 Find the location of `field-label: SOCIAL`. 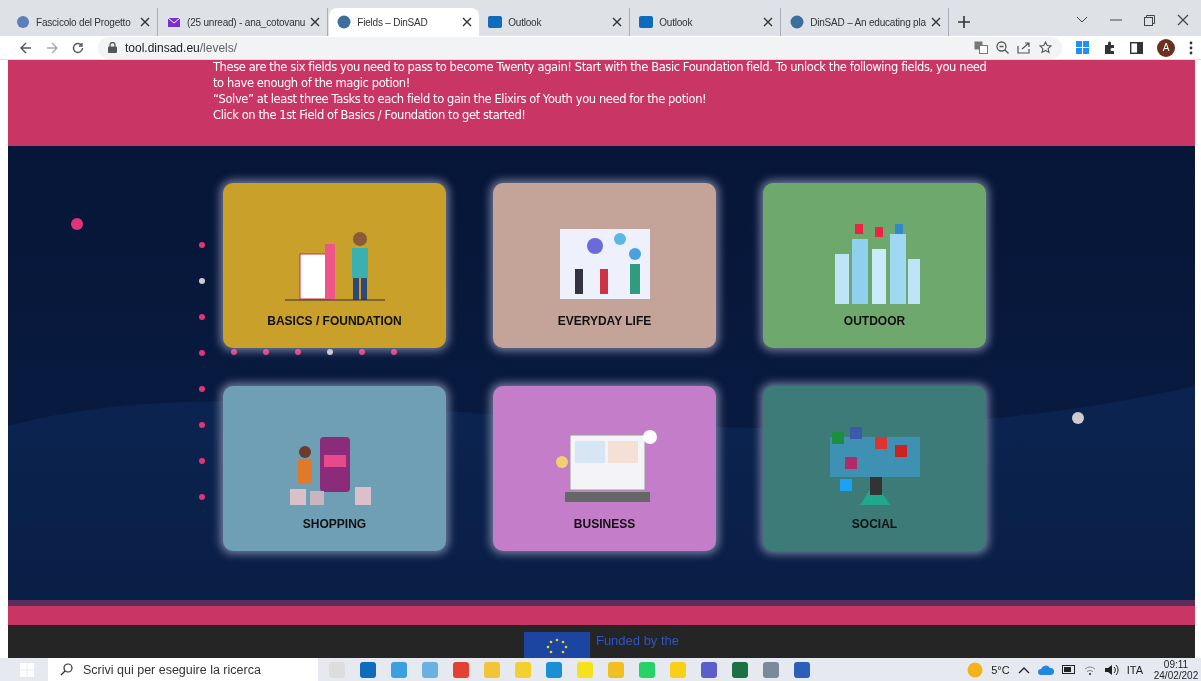

field-label: SOCIAL is located at coordinates (874, 524).